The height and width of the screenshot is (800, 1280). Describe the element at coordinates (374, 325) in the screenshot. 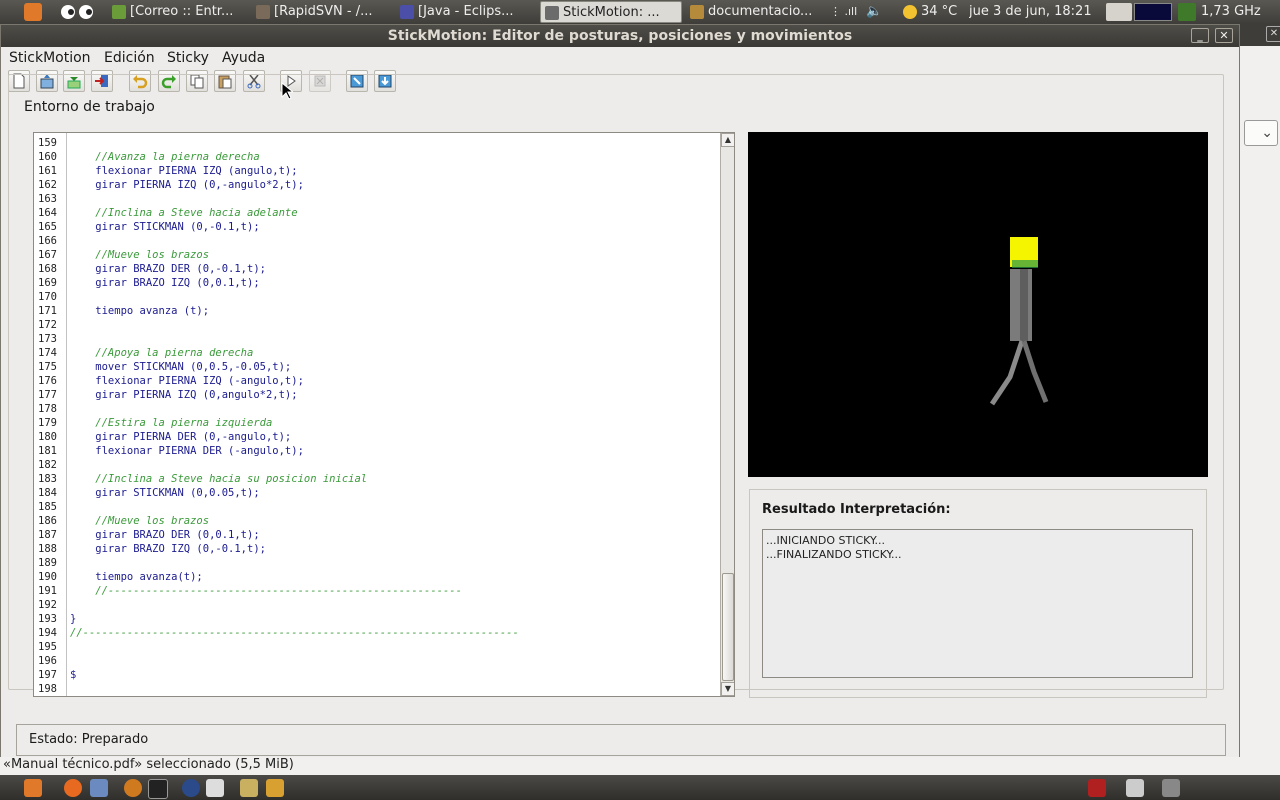

I see `code-line: 172` at that location.